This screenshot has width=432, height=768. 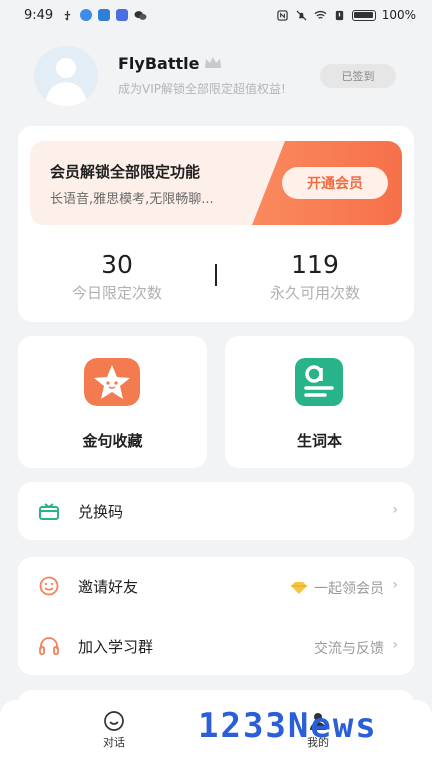 I want to click on status-time: 9:49, so click(x=39, y=15).